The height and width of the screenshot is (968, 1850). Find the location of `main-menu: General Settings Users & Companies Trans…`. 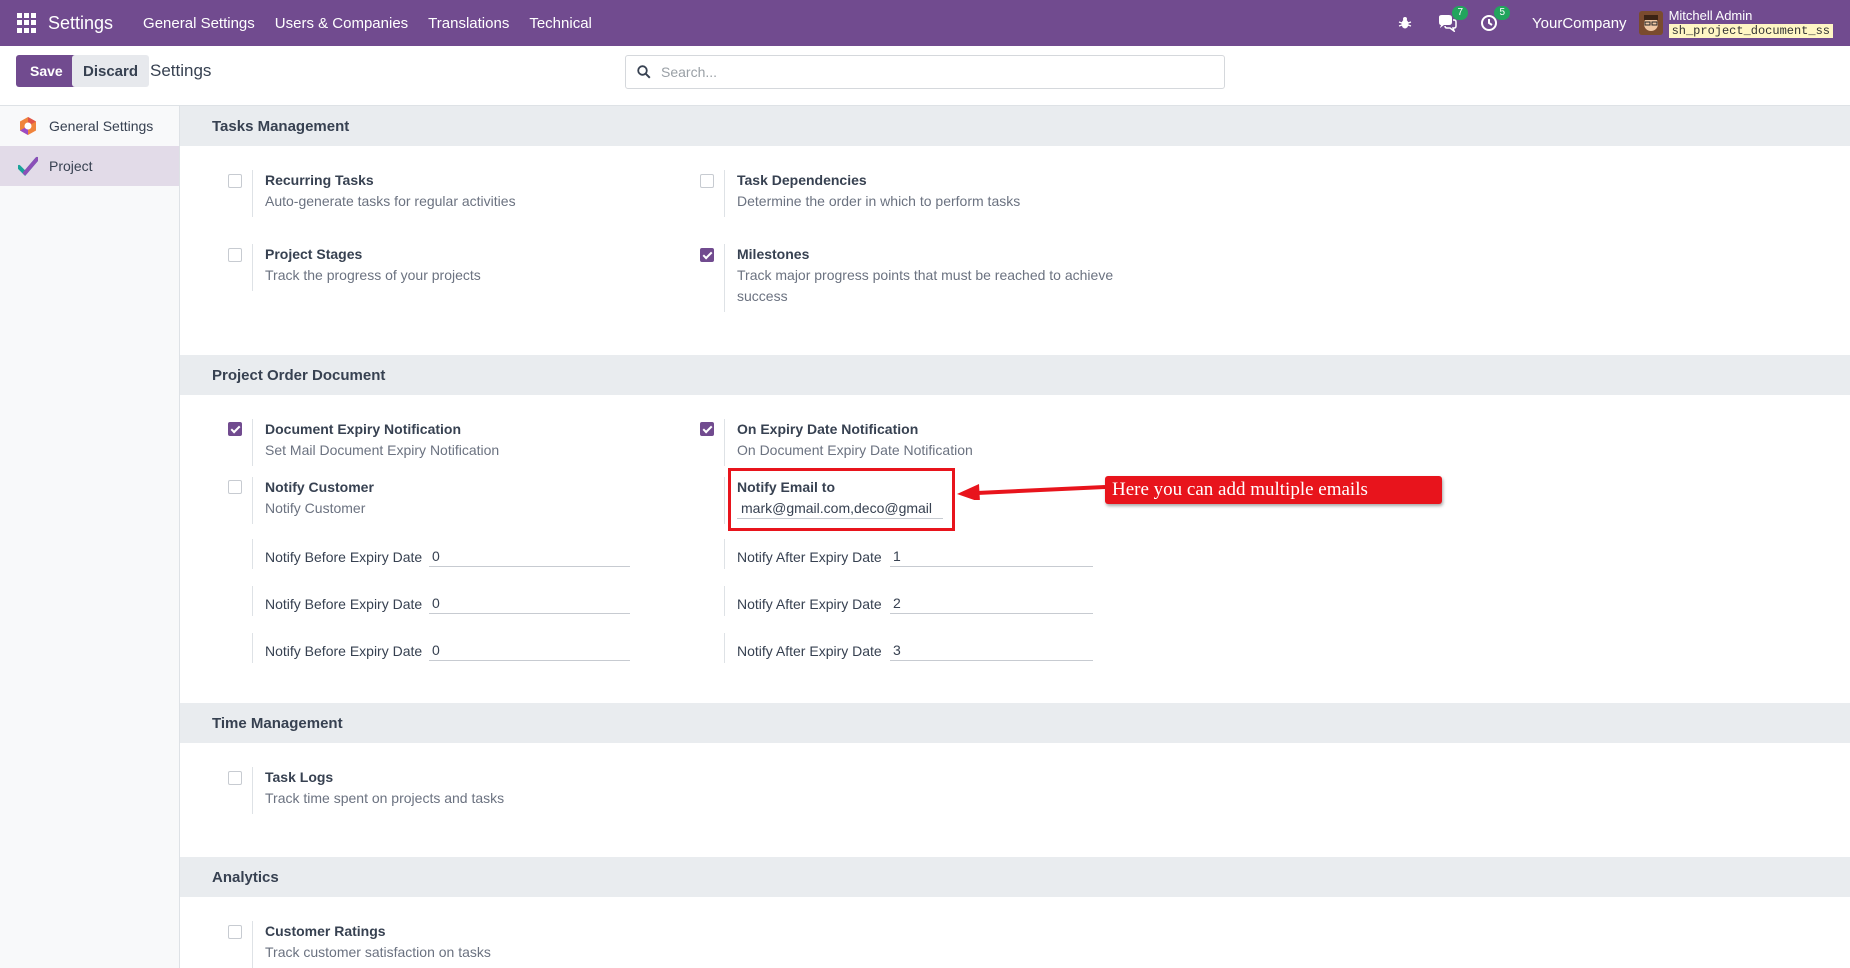

main-menu: General Settings Users & Companies Trans… is located at coordinates (367, 23).